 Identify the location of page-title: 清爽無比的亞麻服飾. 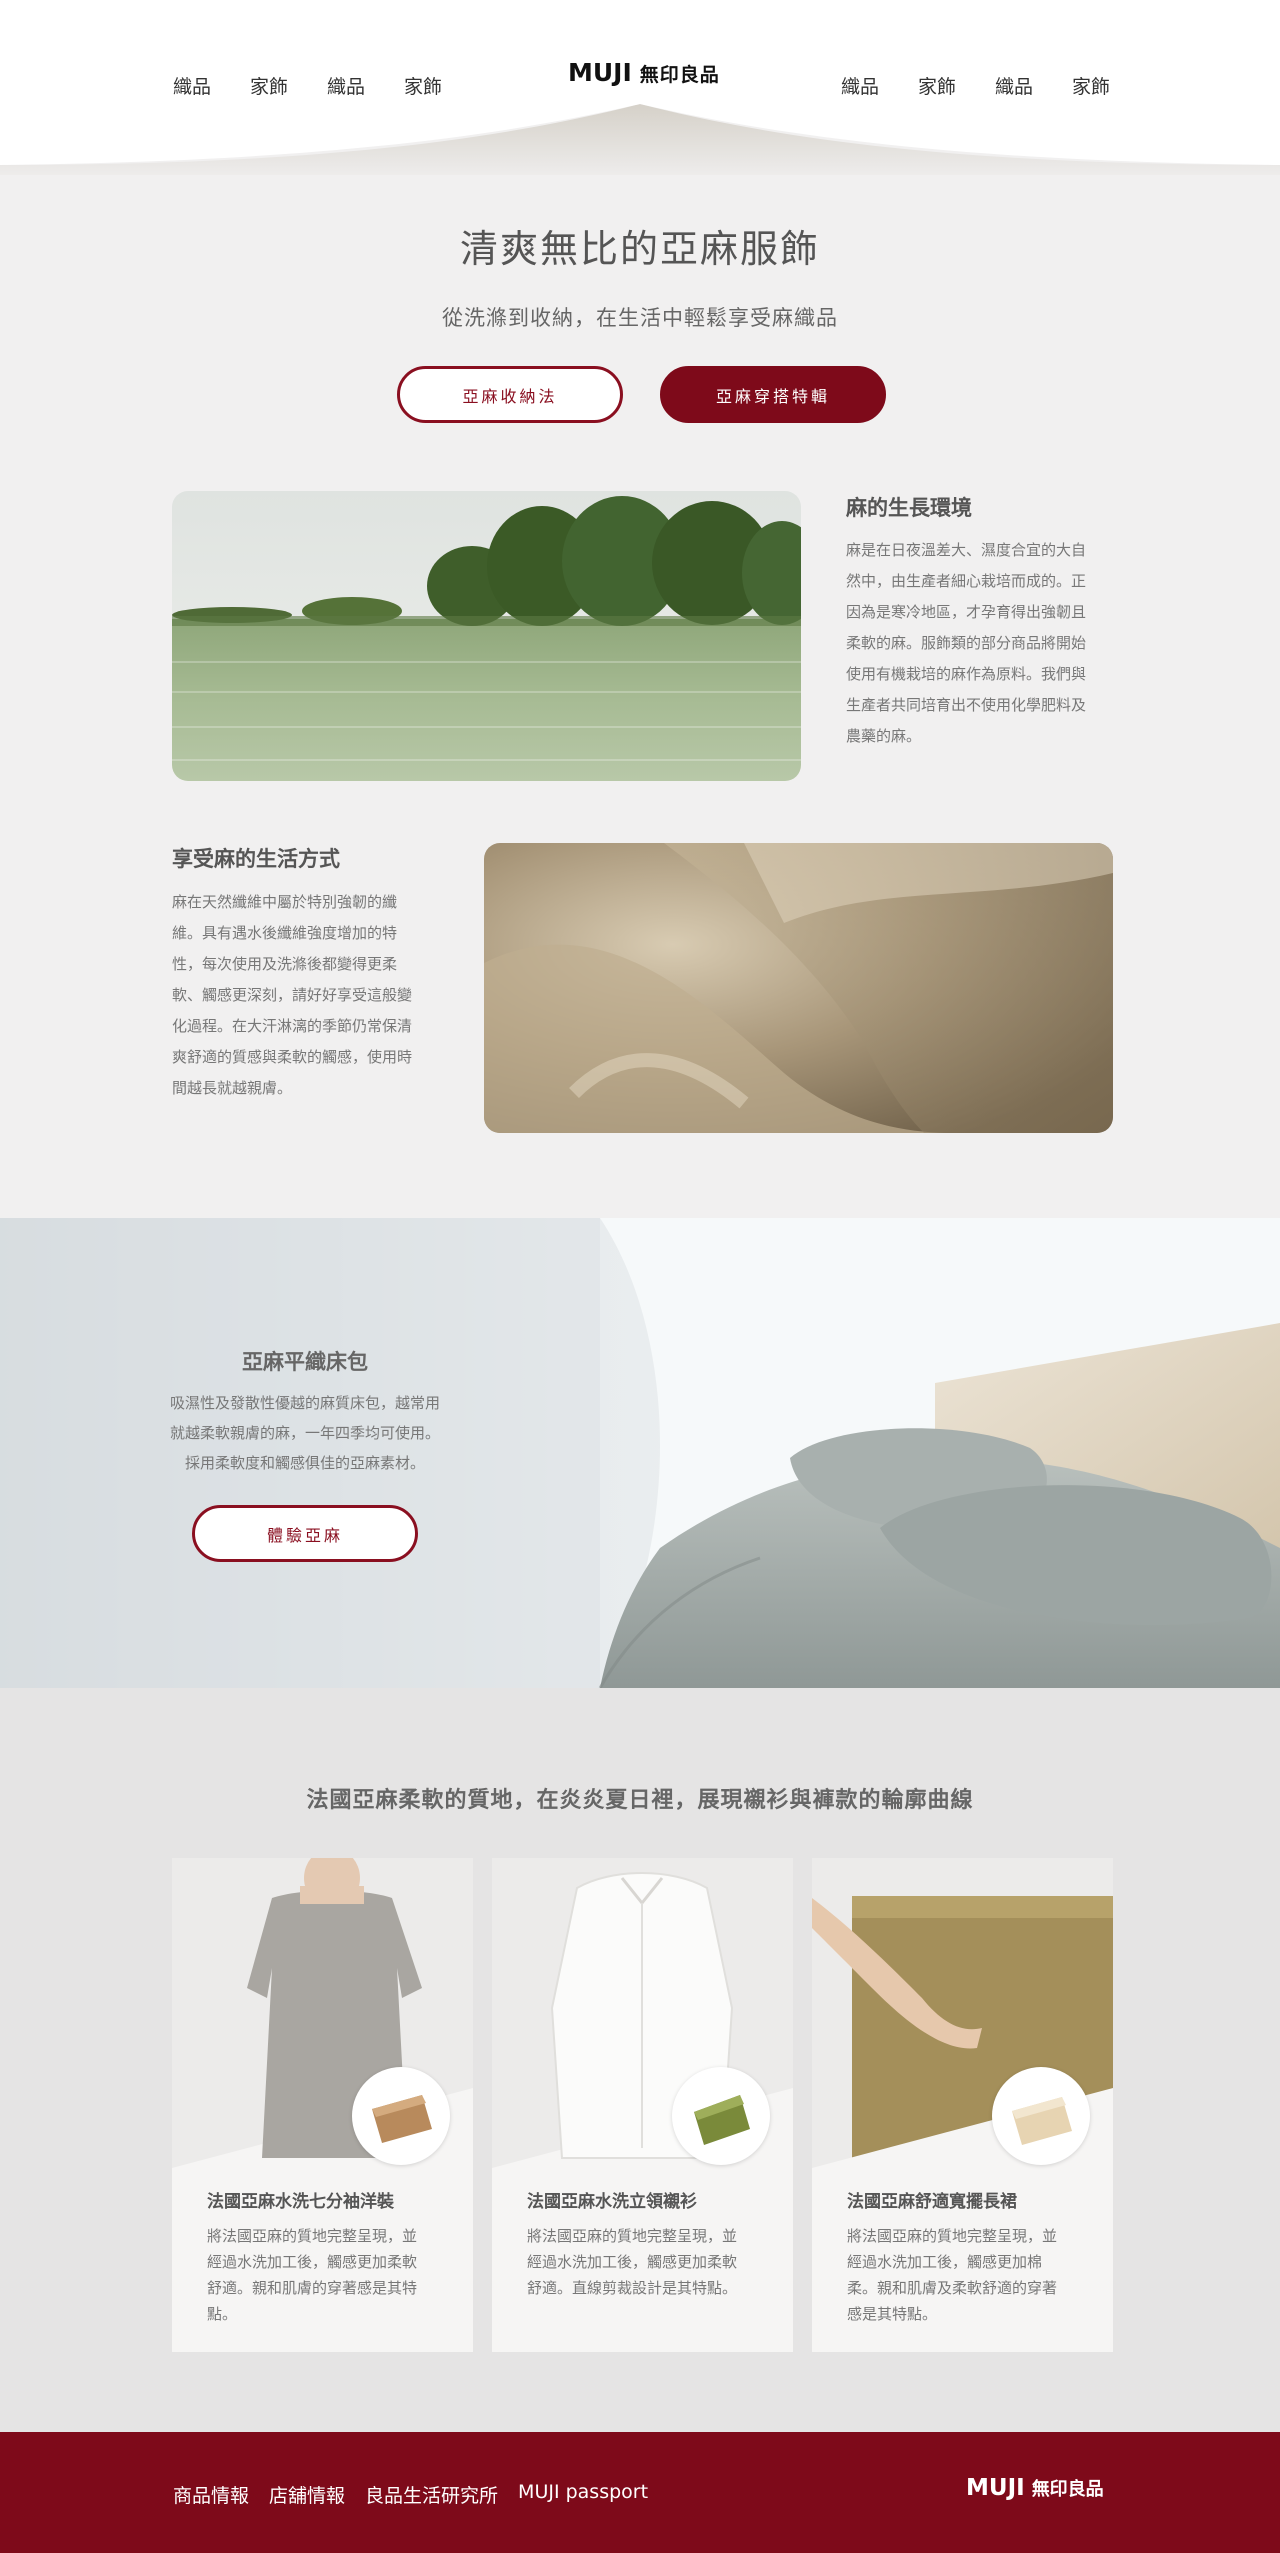
(639, 249).